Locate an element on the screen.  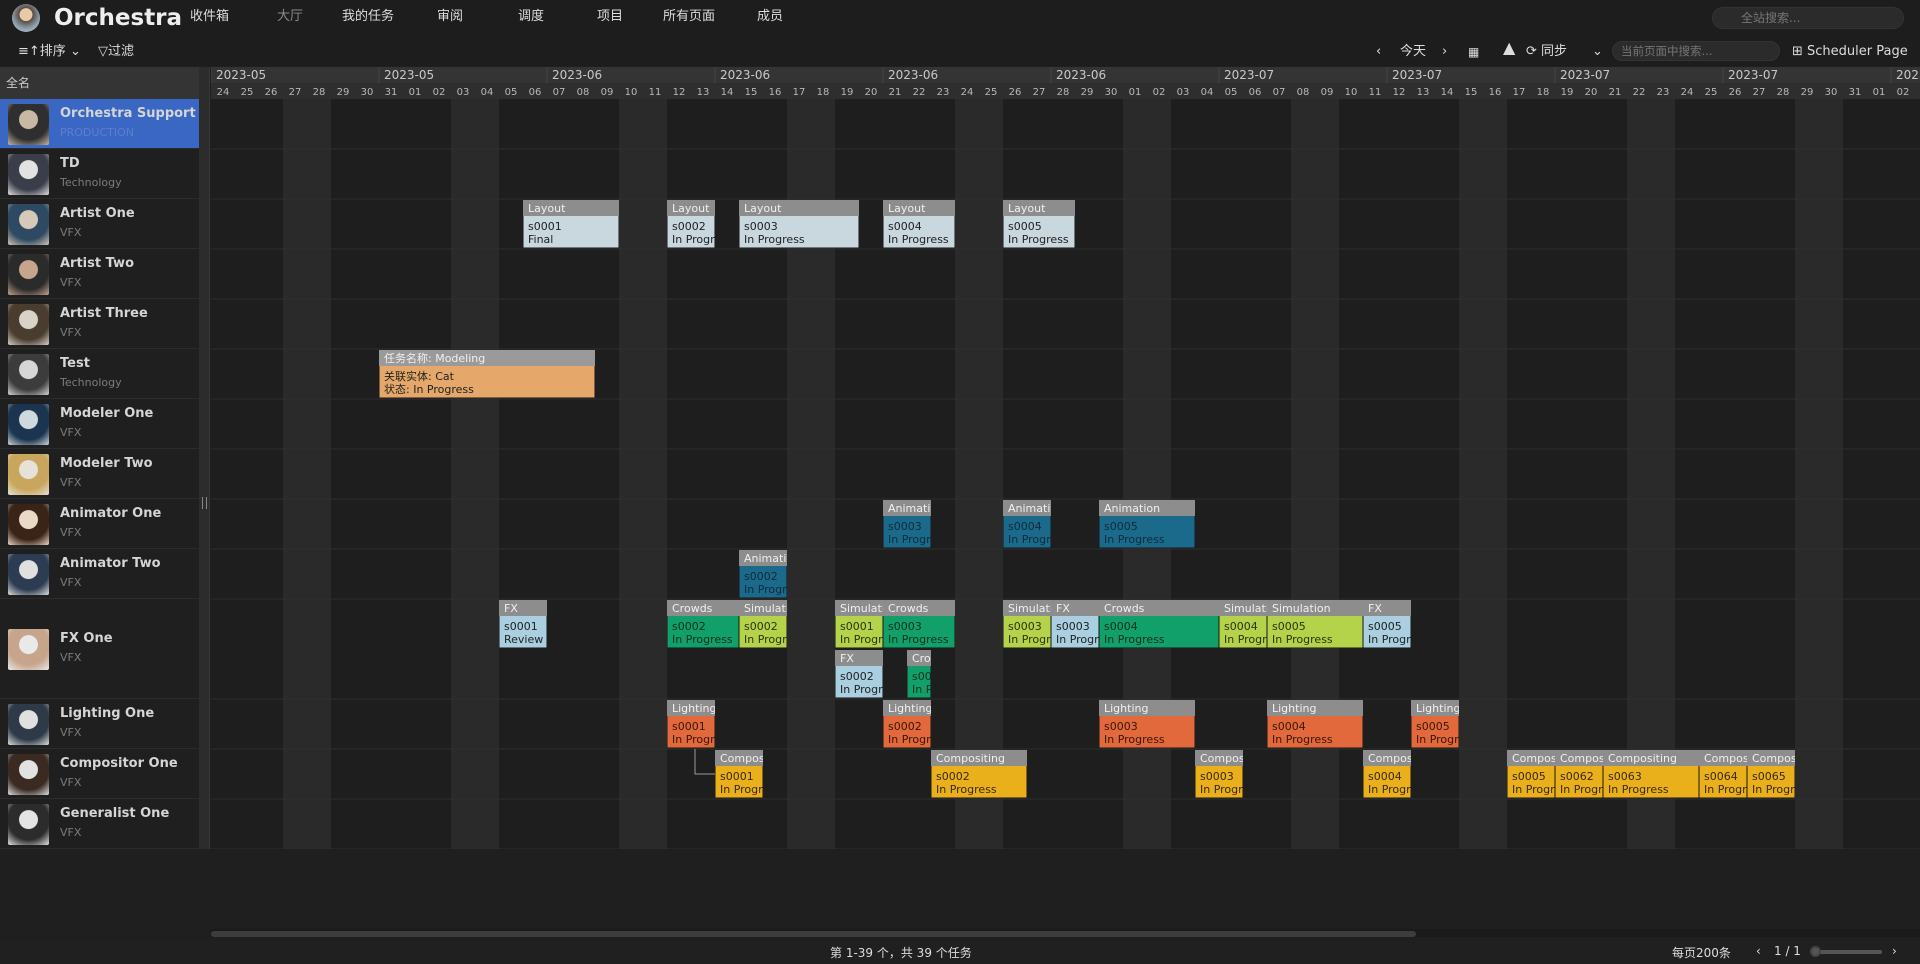
task-card: FX s0005In Progress is located at coordinates (1396, 624).